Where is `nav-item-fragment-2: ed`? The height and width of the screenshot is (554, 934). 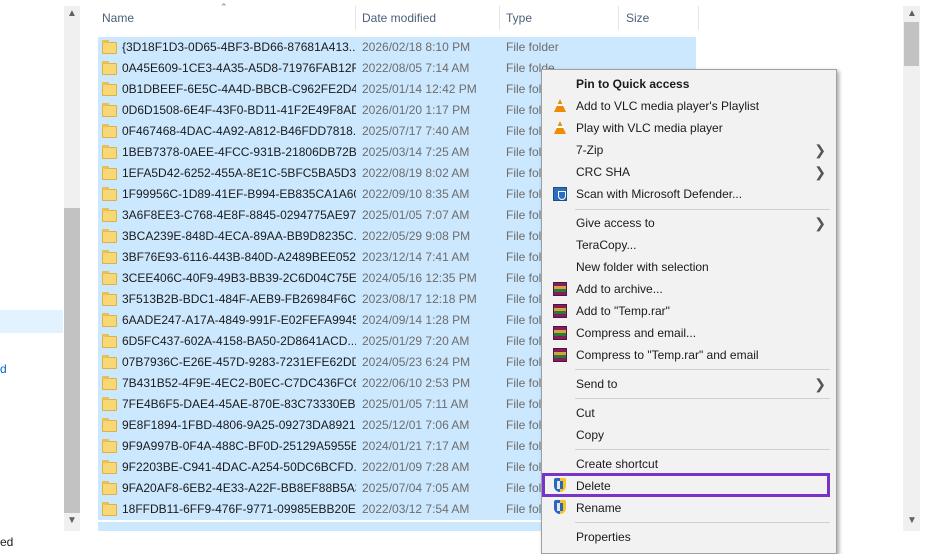 nav-item-fragment-2: ed is located at coordinates (6, 542).